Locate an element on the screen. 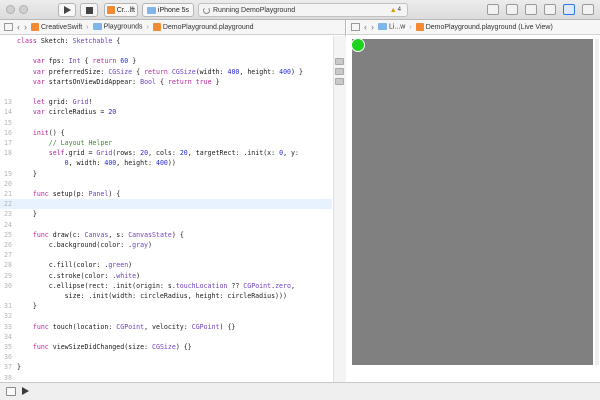 The image size is (600, 400). code-token: ) {} is located at coordinates (227, 326).